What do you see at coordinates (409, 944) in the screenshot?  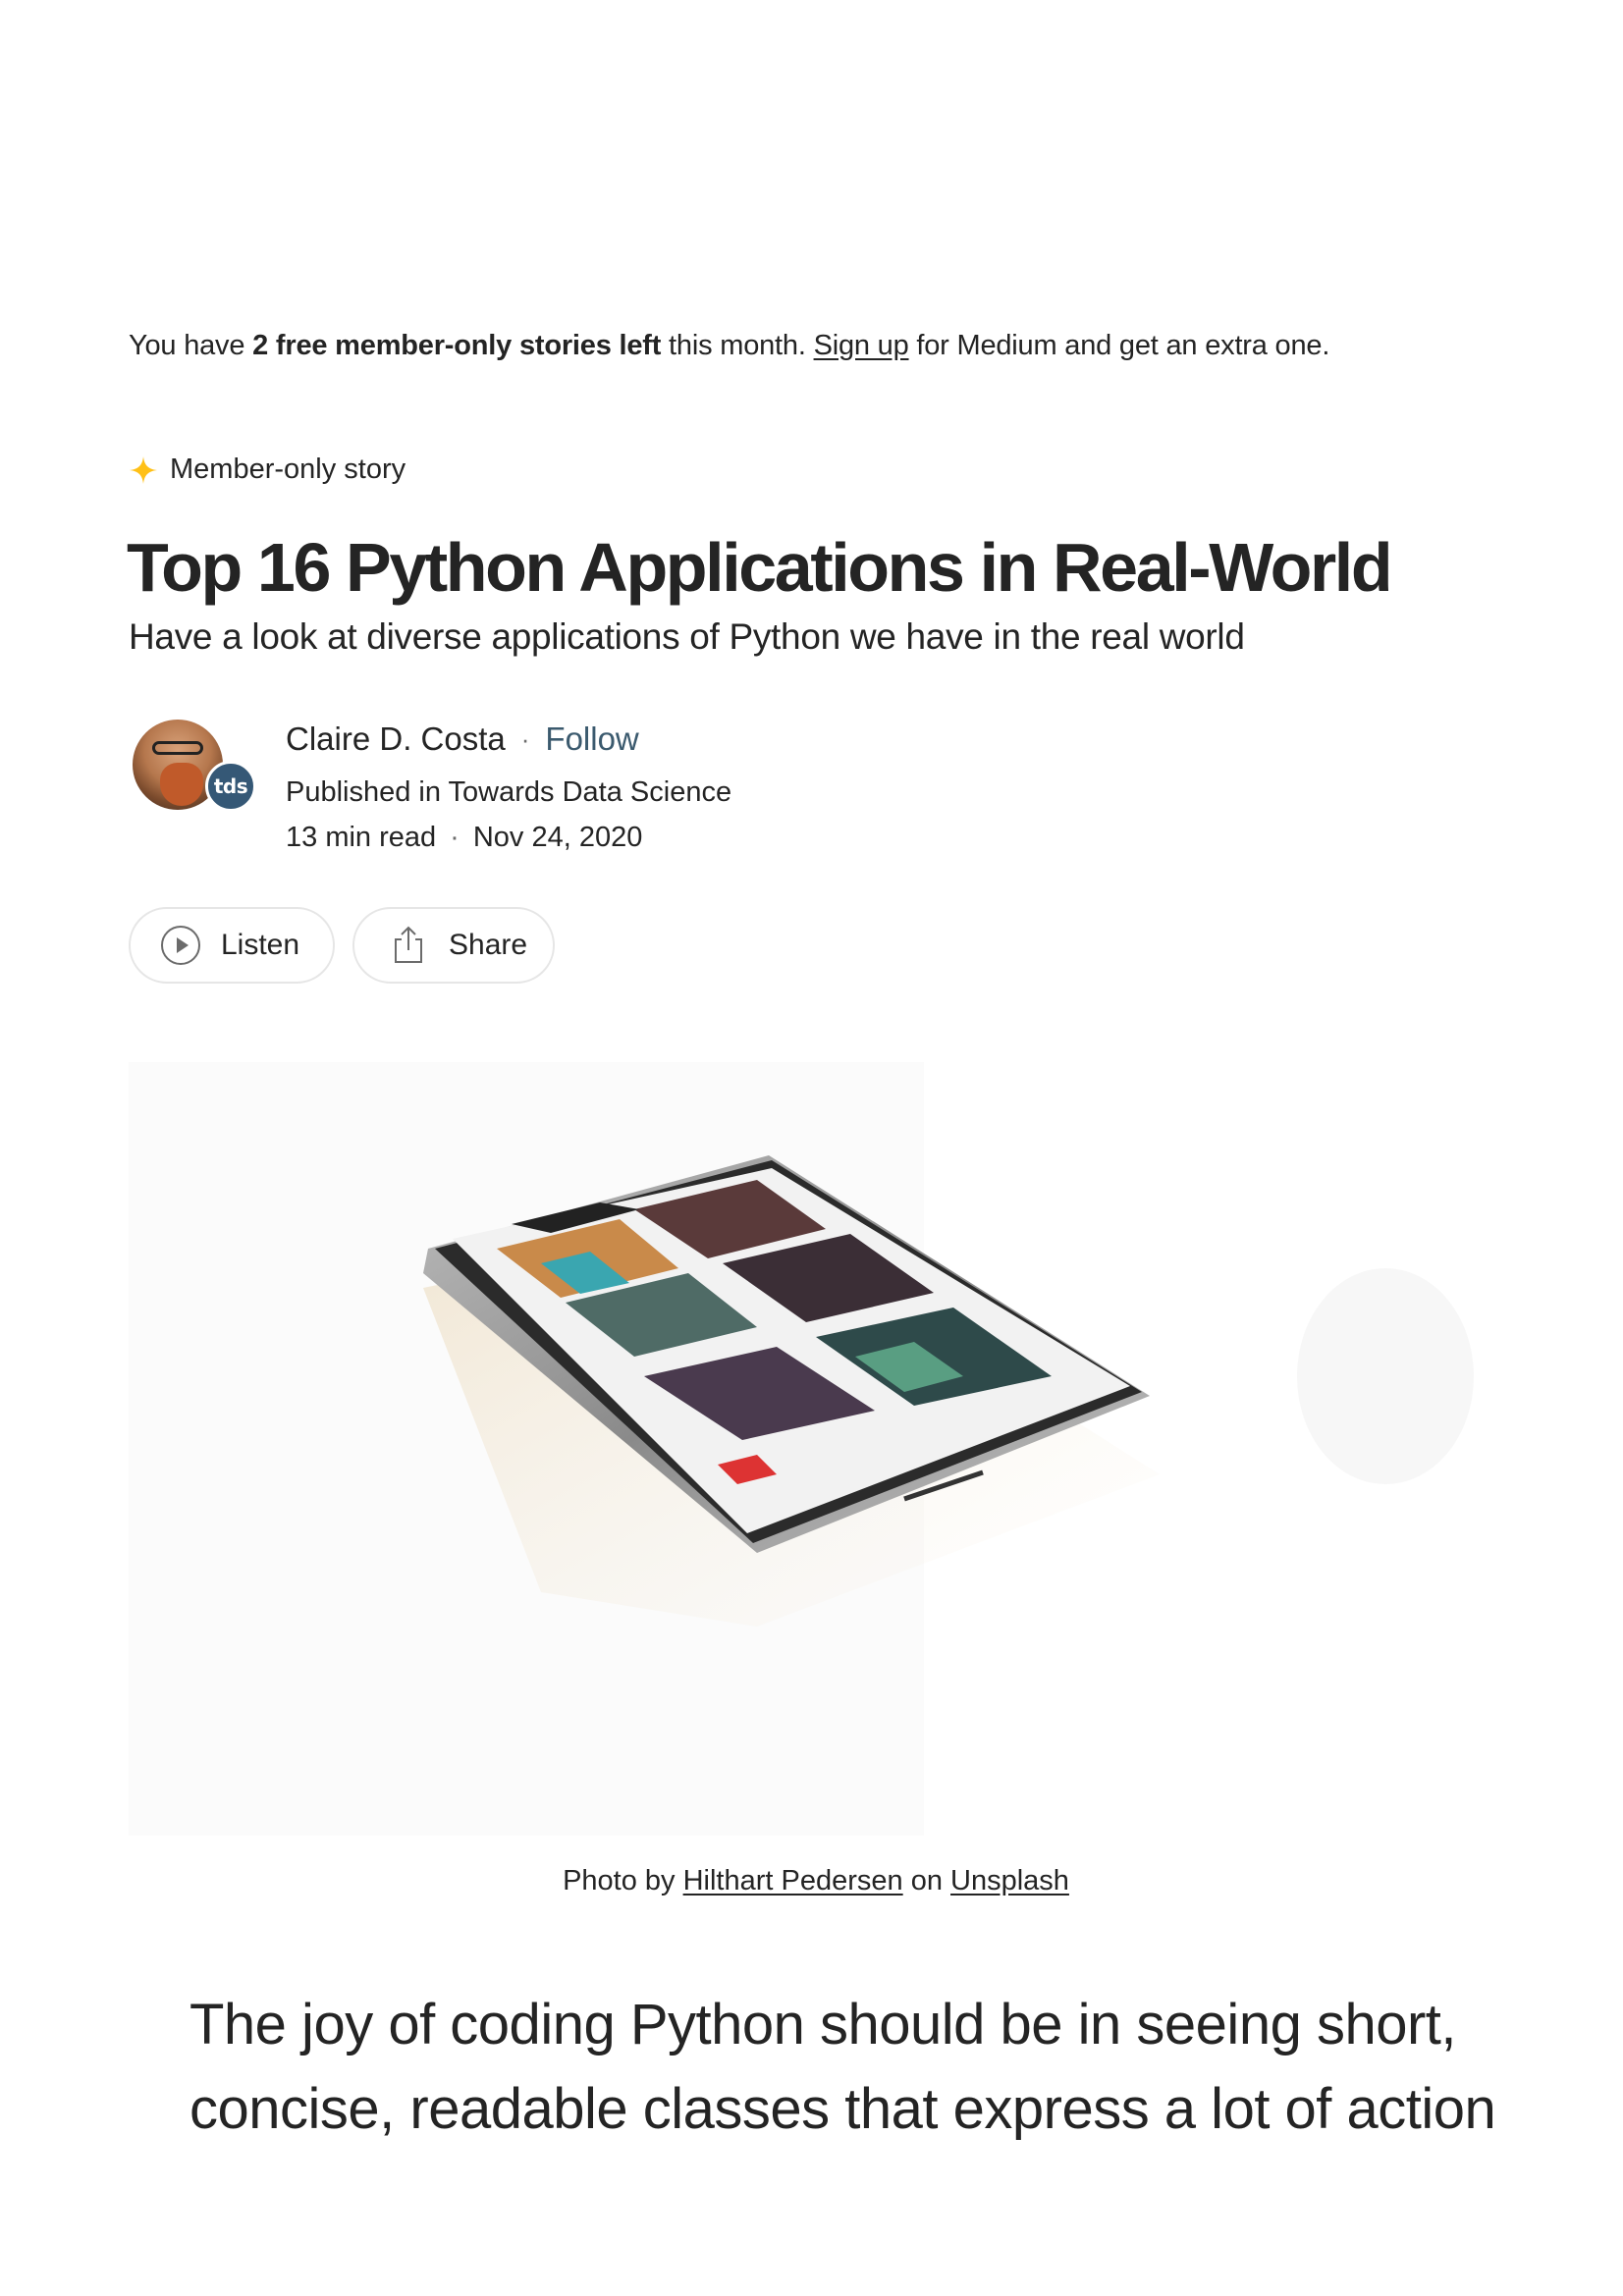 I see `share-icon` at bounding box center [409, 944].